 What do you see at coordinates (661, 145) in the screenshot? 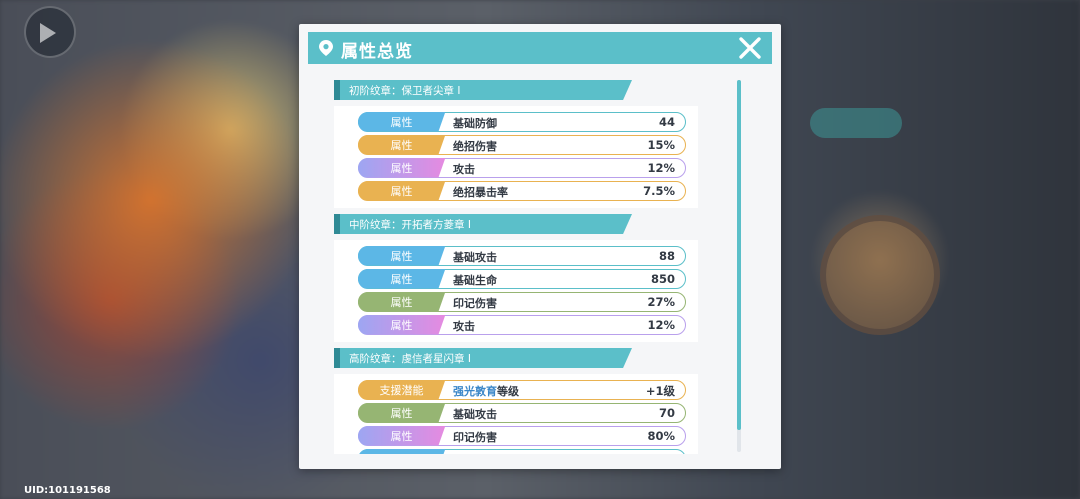
I see `stat-value: 15%` at bounding box center [661, 145].